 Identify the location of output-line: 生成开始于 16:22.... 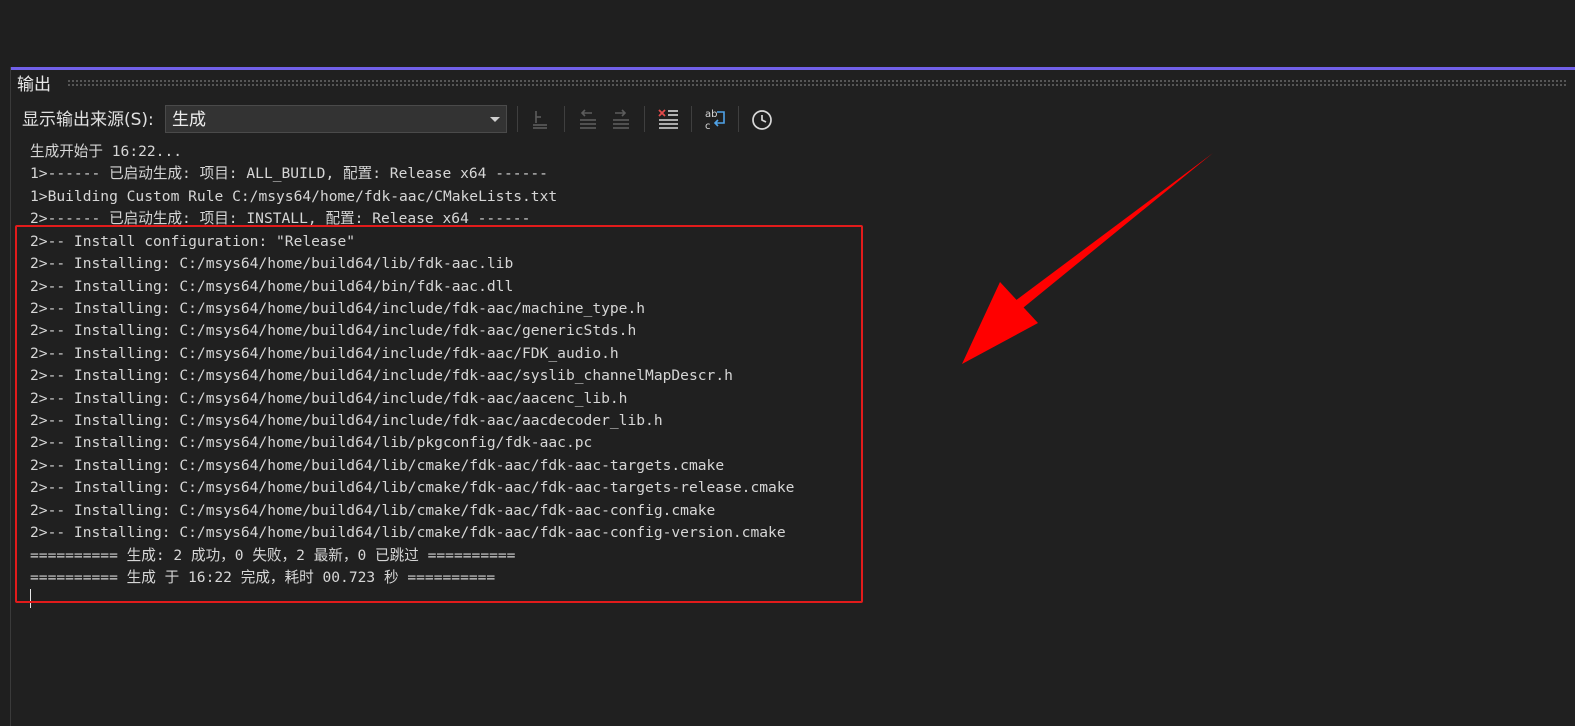
(106, 151).